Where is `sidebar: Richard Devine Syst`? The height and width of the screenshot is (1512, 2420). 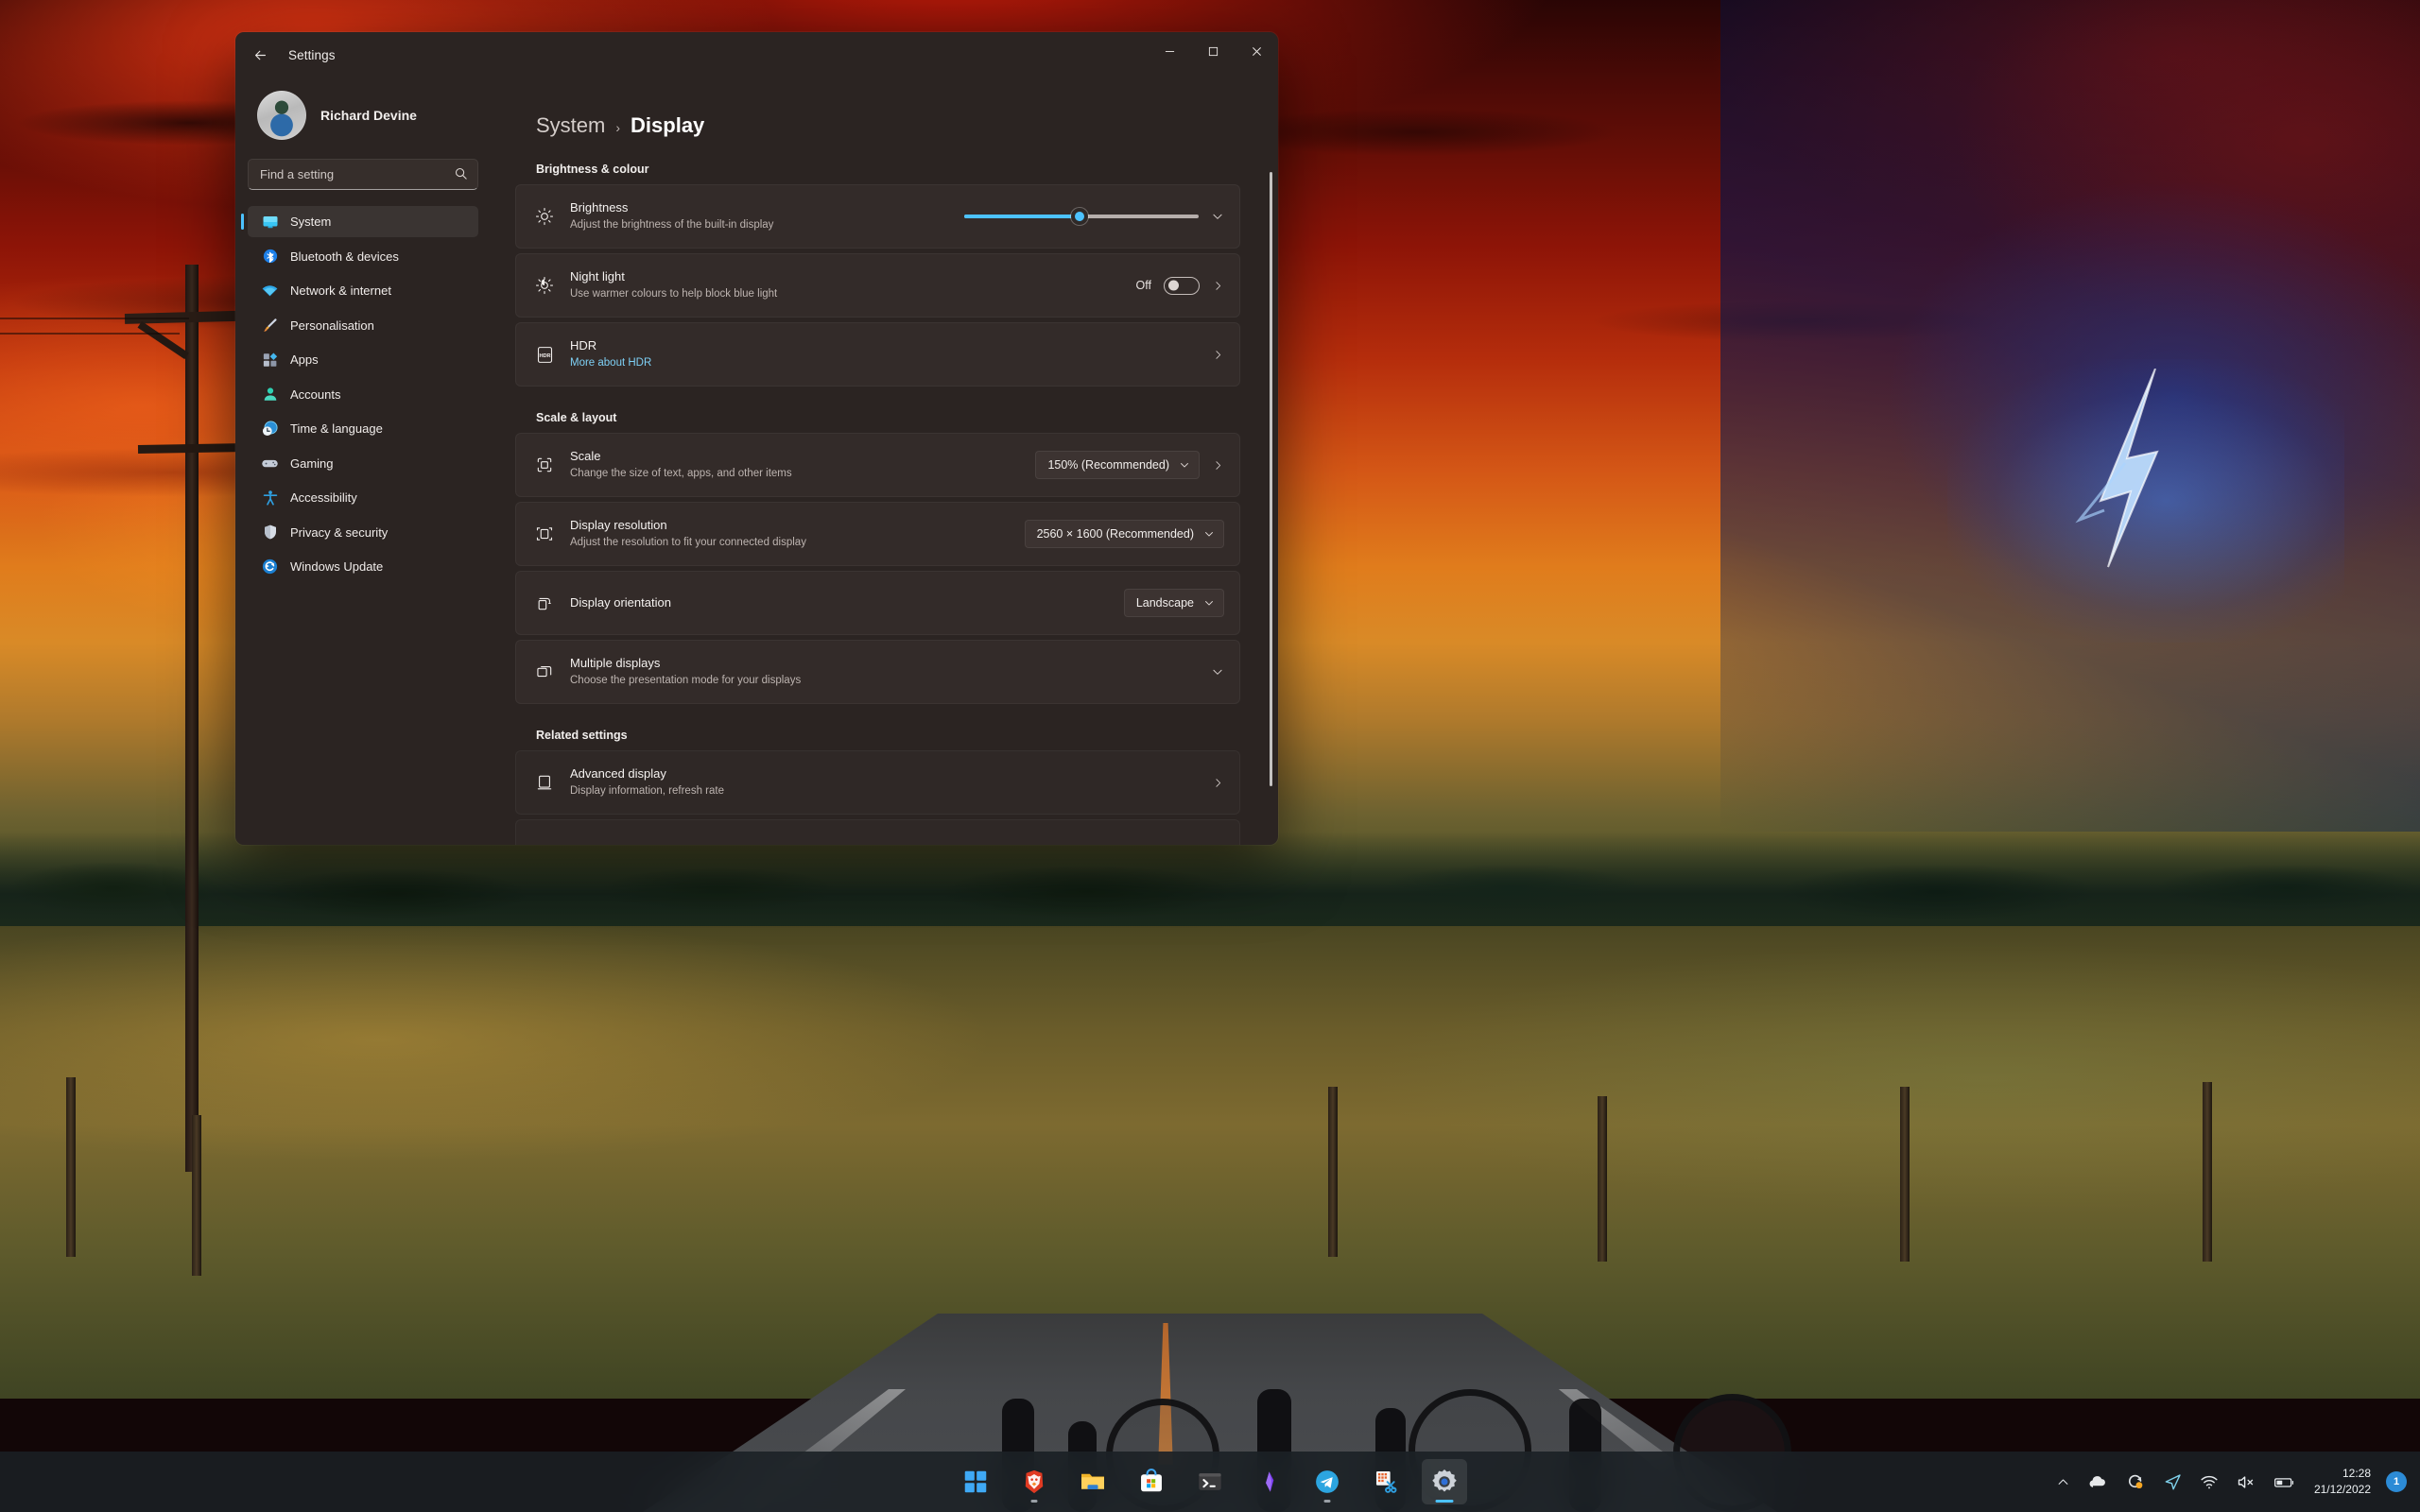 sidebar: Richard Devine Syst is located at coordinates (363, 461).